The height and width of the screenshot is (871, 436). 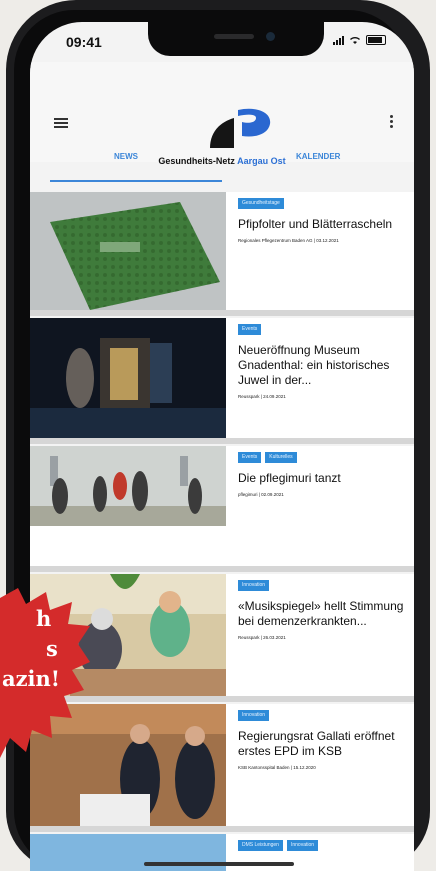 What do you see at coordinates (84, 42) in the screenshot?
I see `status-time: 09:41` at bounding box center [84, 42].